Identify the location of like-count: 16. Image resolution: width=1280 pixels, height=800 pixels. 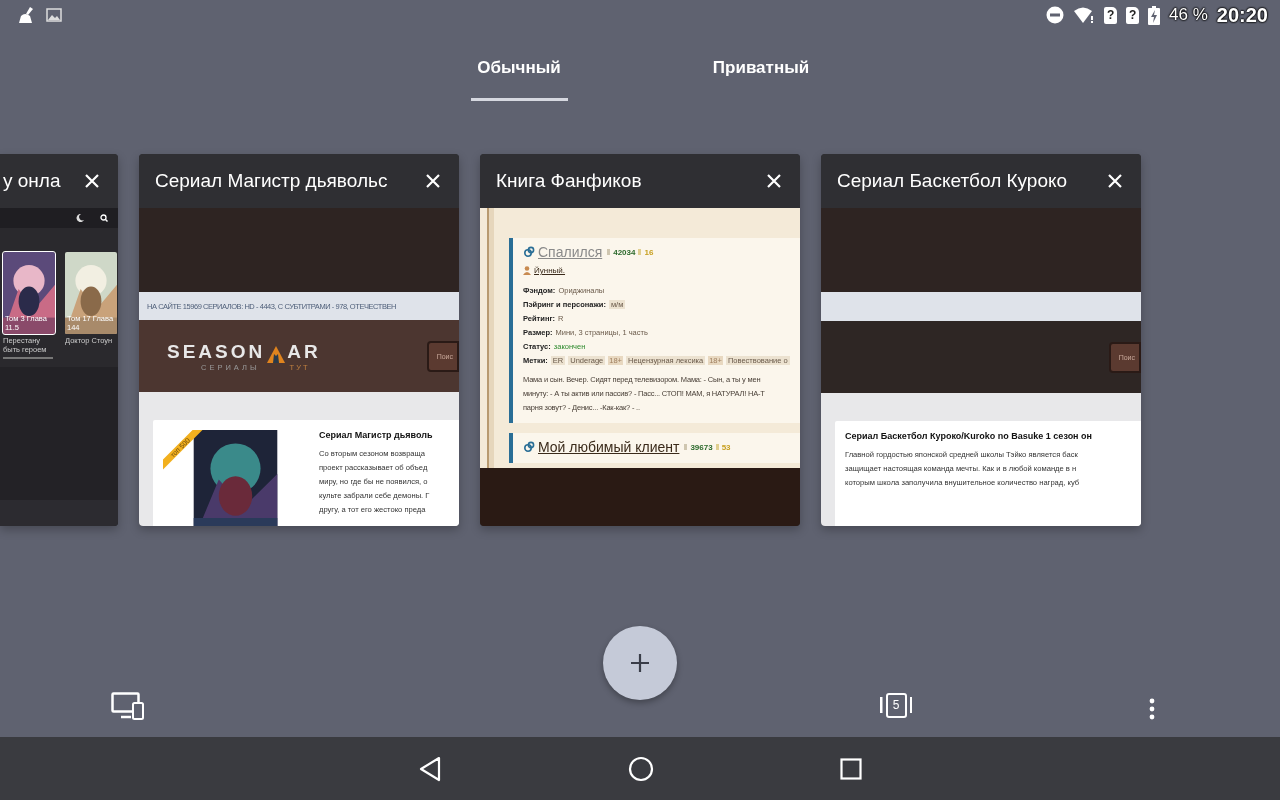
(649, 252).